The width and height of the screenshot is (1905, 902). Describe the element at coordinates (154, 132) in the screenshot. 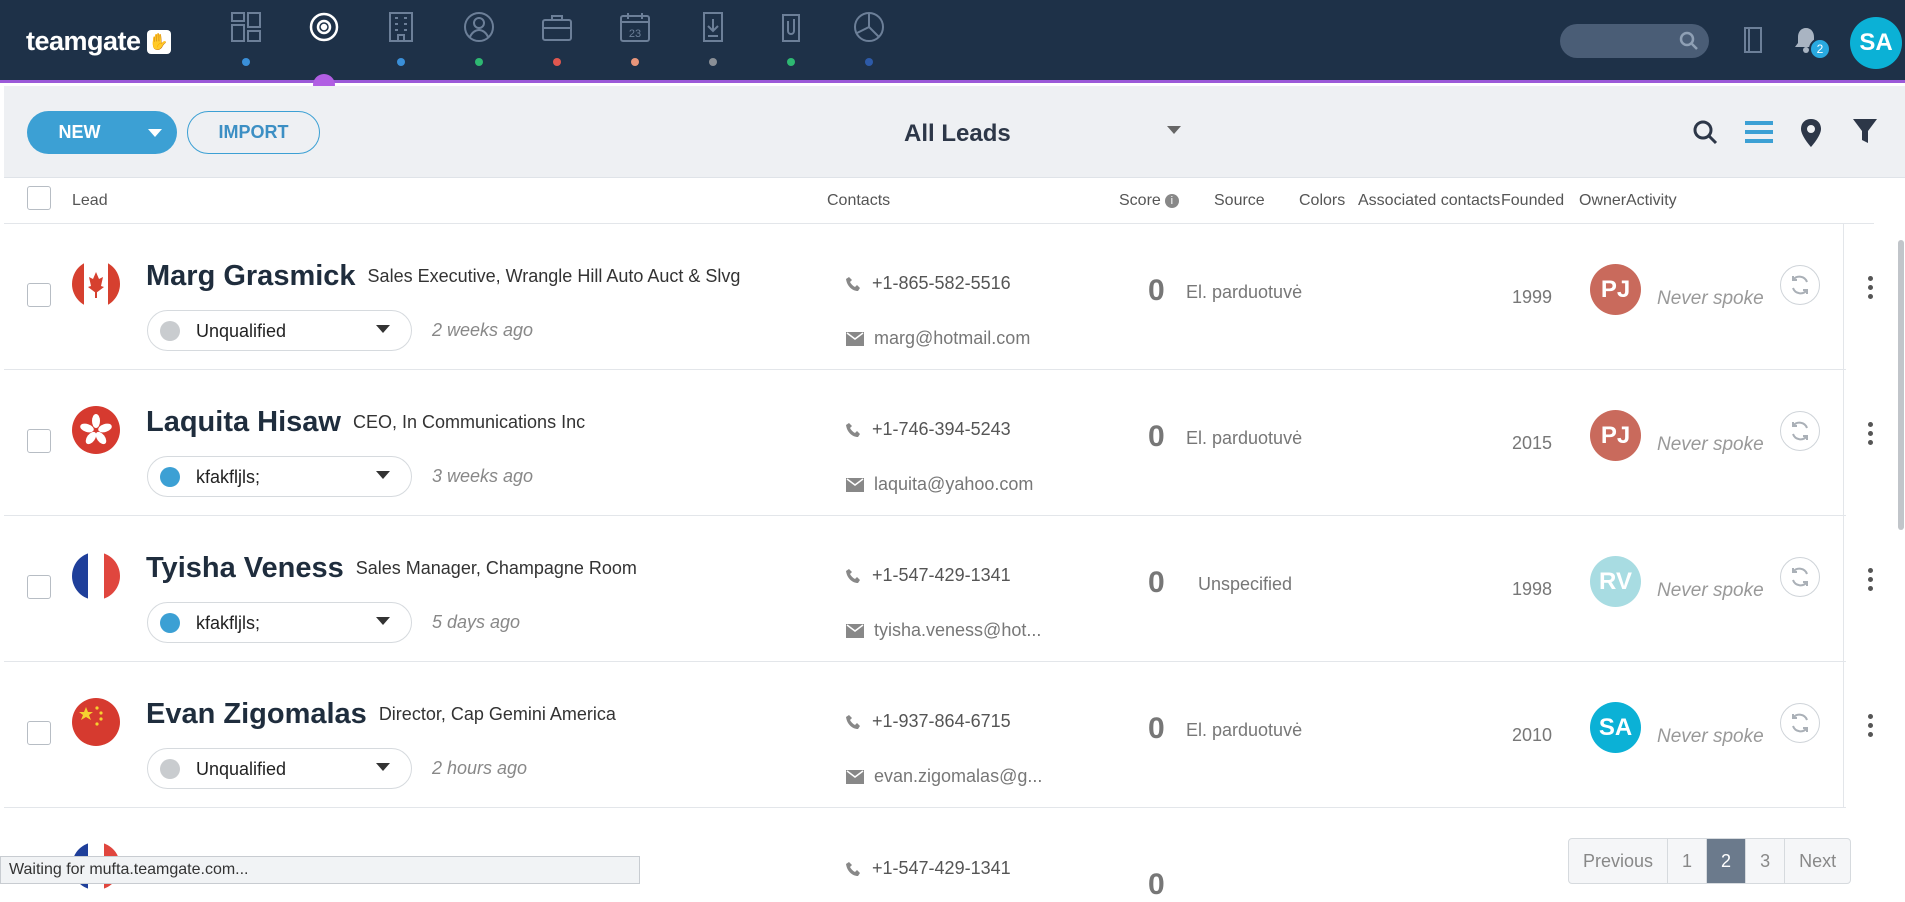

I see `new-dropdown-toggle` at that location.